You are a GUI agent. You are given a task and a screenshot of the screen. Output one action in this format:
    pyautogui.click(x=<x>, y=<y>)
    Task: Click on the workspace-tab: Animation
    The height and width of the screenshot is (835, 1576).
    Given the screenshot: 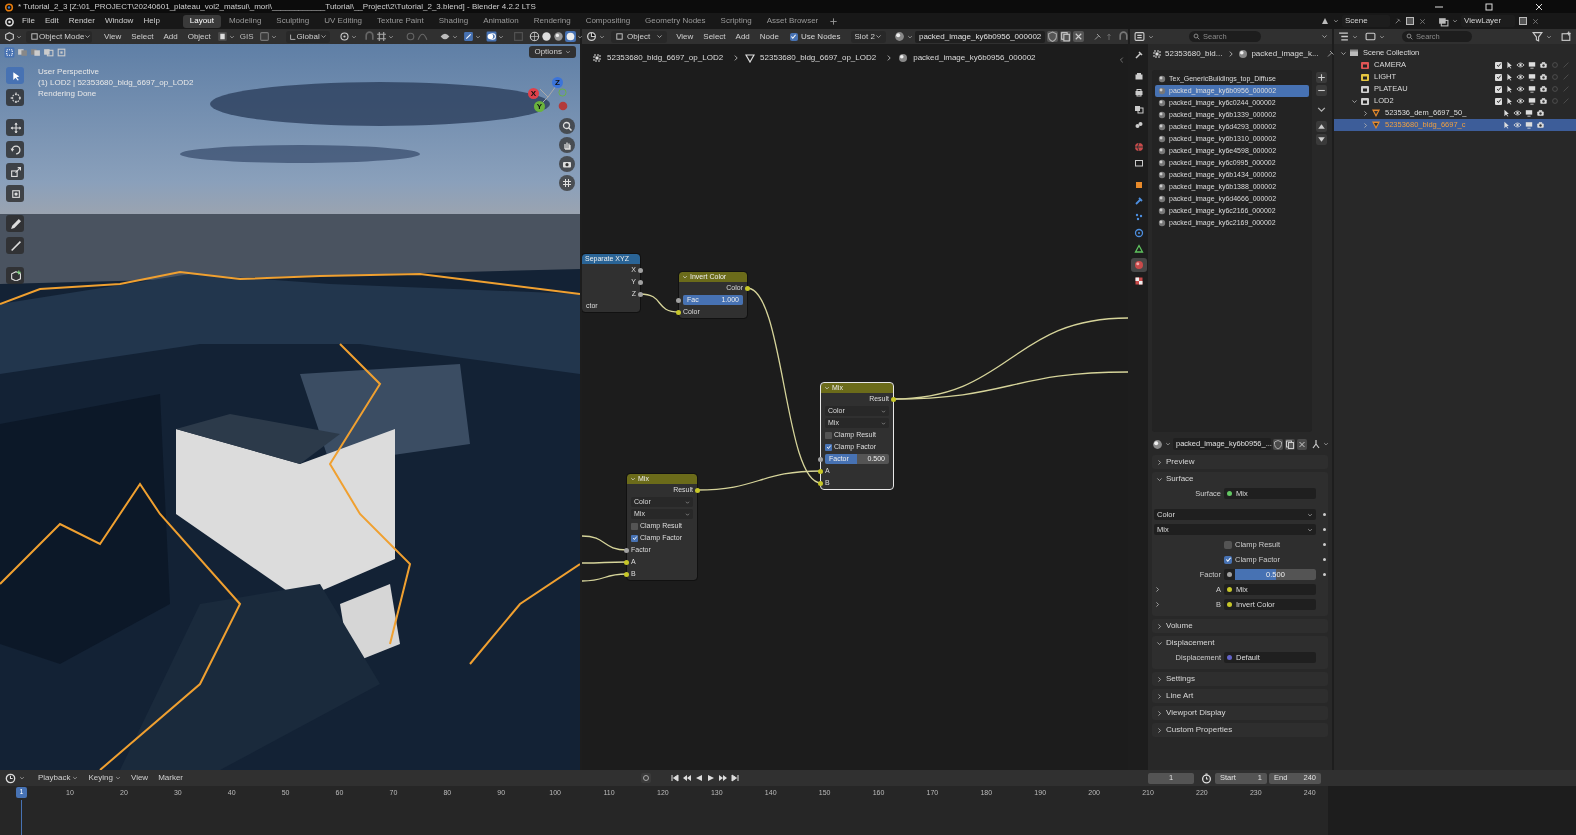 What is the action you would take?
    pyautogui.click(x=501, y=21)
    